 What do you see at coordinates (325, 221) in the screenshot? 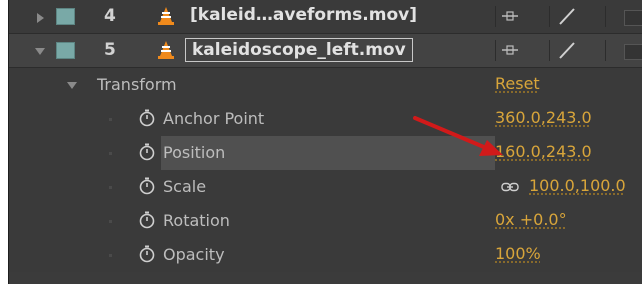
I see `property-row-rotation: Rotation 0x +0.0°` at bounding box center [325, 221].